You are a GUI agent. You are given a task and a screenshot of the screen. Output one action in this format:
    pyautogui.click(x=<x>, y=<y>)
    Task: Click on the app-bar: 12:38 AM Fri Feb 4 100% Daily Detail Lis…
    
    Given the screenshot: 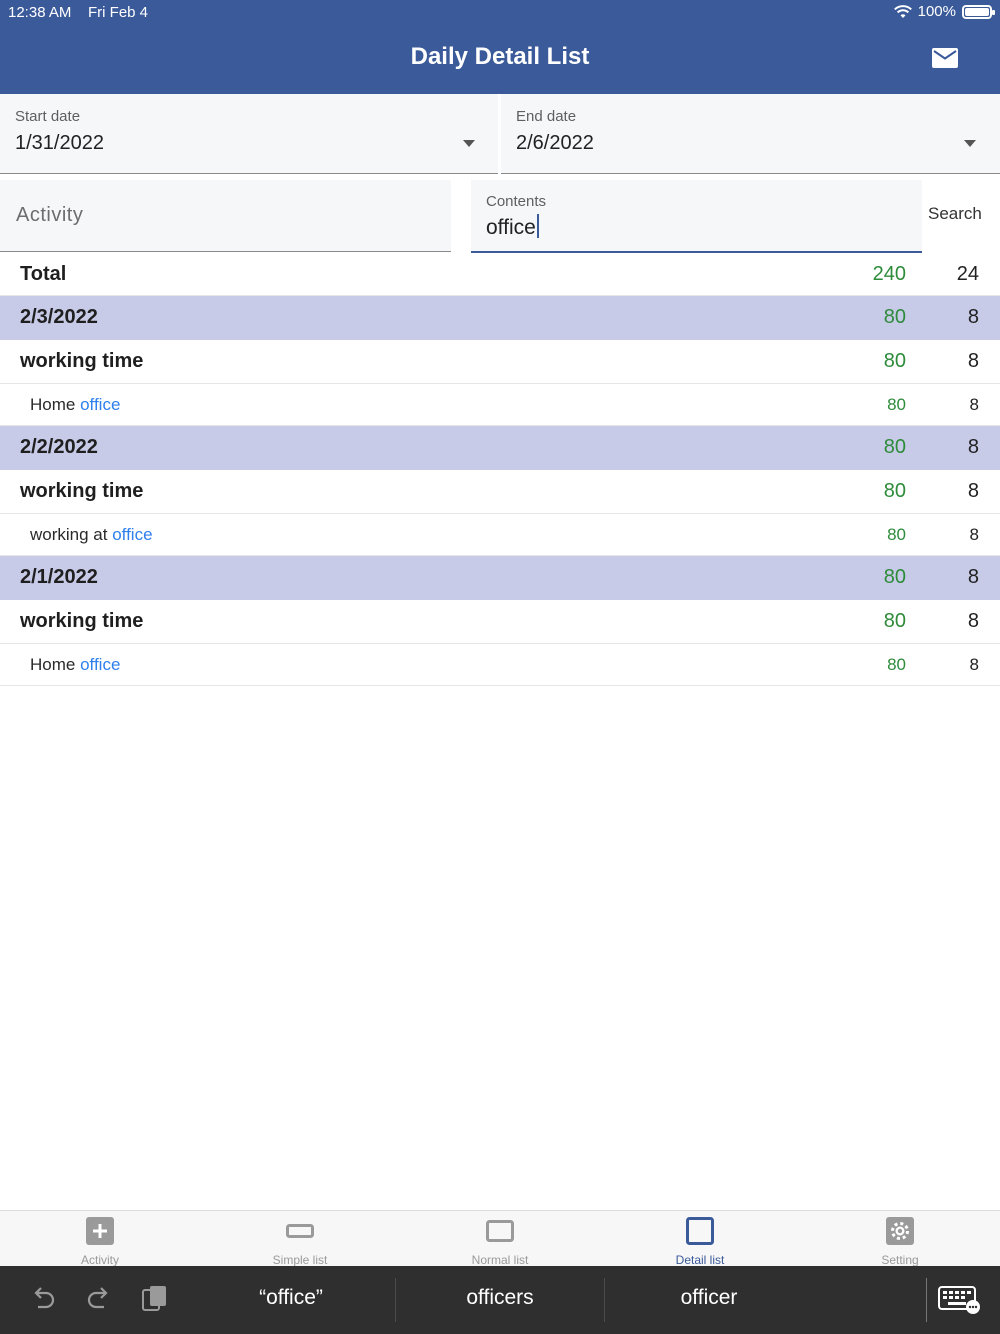 What is the action you would take?
    pyautogui.click(x=500, y=47)
    